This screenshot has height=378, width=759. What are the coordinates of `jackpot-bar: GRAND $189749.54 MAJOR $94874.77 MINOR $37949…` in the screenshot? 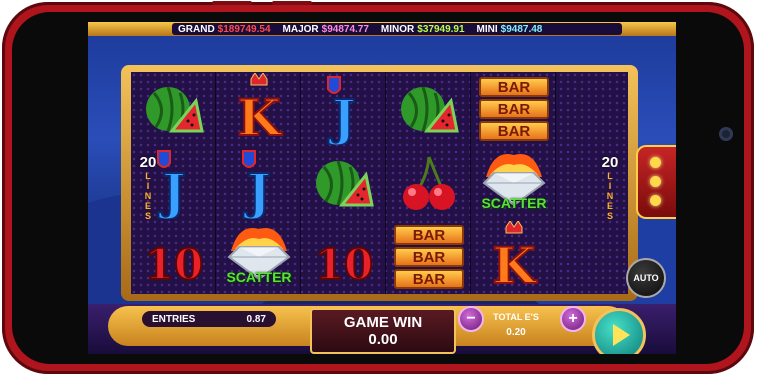 It's located at (382, 29).